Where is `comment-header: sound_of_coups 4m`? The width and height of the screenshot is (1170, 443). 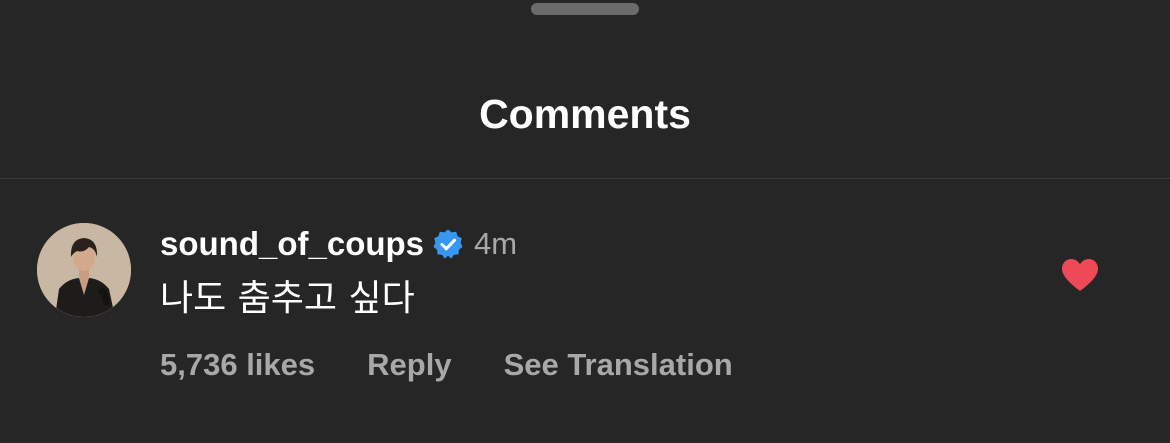 comment-header: sound_of_coups 4m is located at coordinates (338, 244).